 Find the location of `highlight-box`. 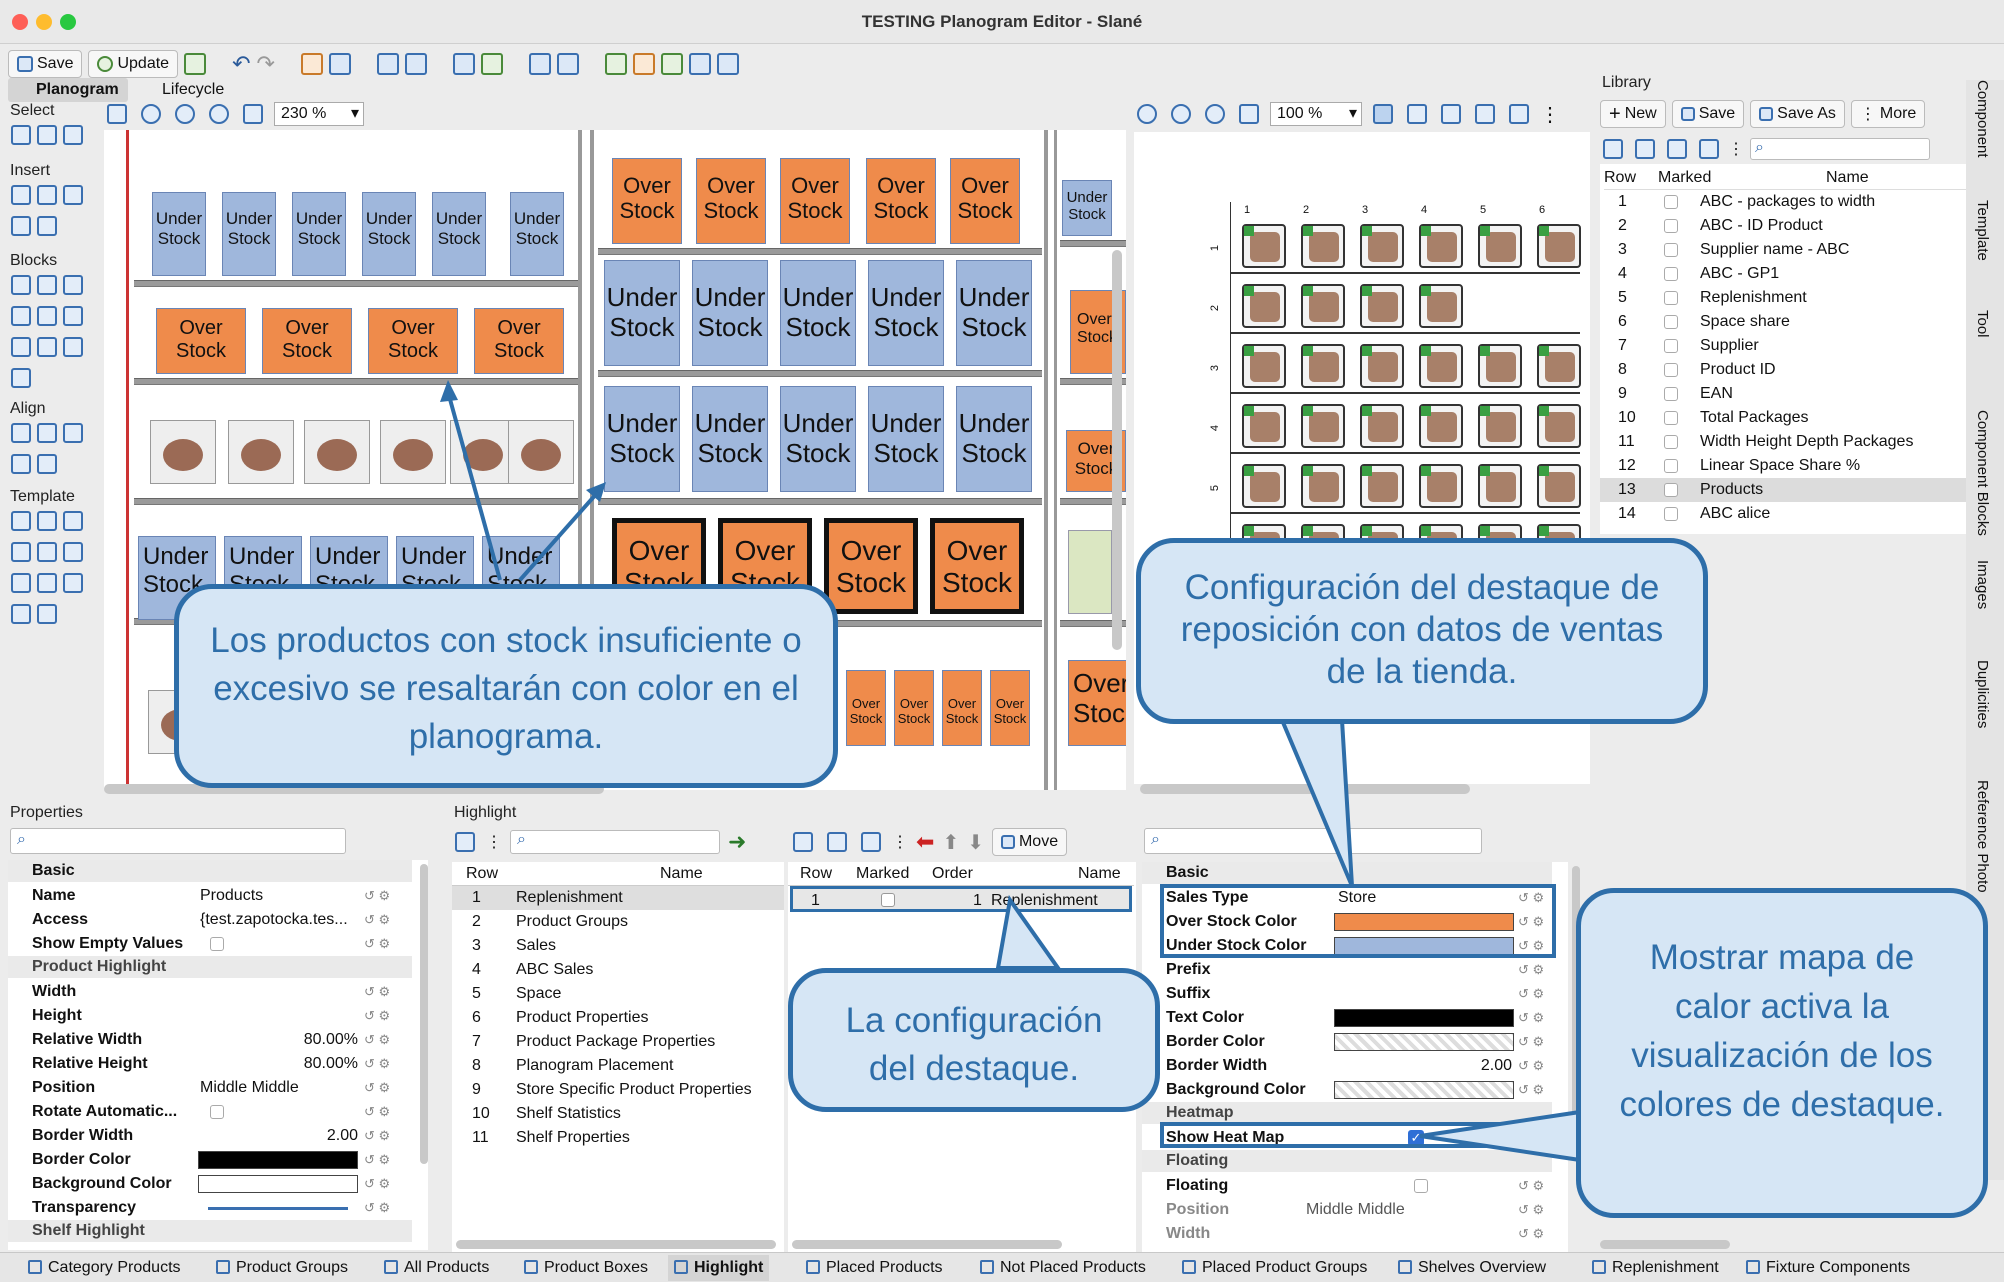

highlight-box is located at coordinates (1358, 921).